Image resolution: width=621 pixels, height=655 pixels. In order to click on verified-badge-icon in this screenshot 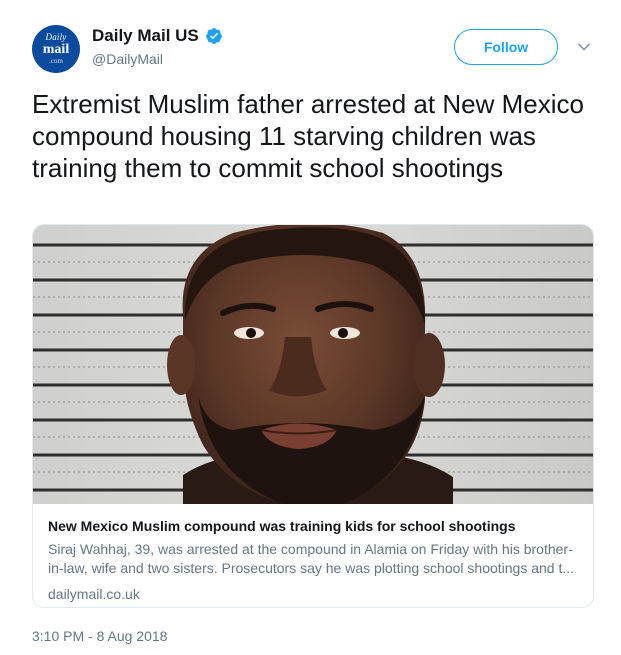, I will do `click(213, 36)`.